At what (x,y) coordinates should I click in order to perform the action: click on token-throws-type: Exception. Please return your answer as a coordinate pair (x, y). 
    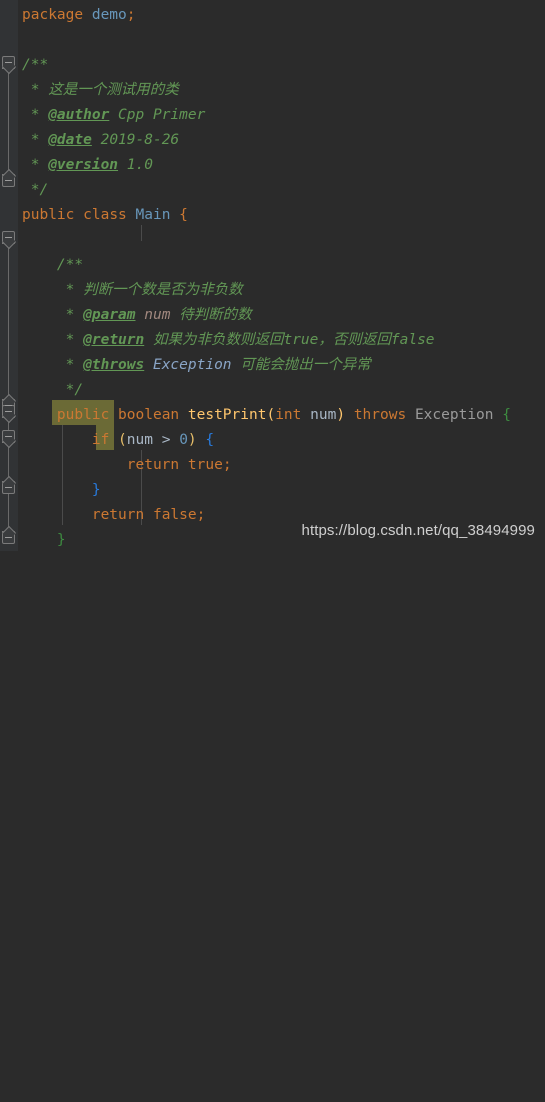
    Looking at the image, I should click on (192, 365).